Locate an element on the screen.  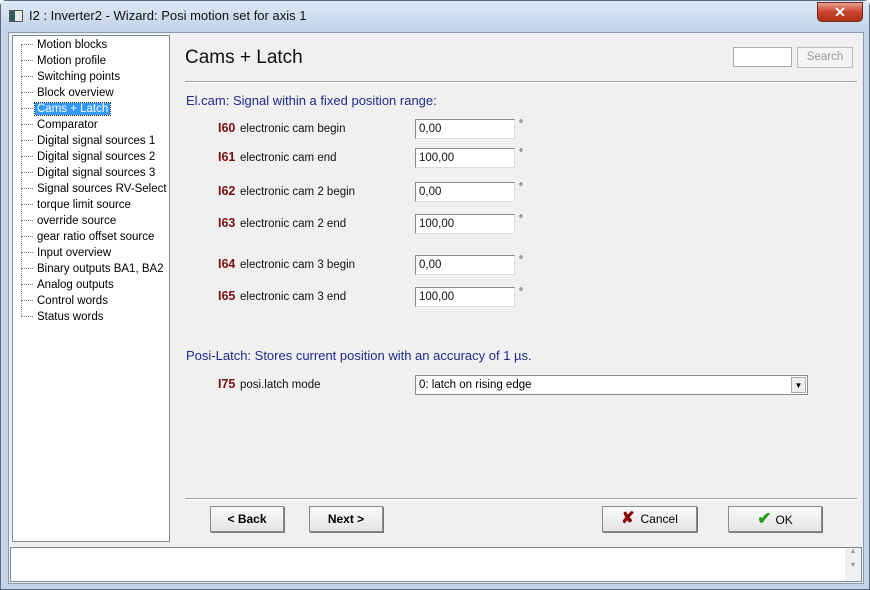
param-label: electronic cam 3 begin is located at coordinates (298, 265).